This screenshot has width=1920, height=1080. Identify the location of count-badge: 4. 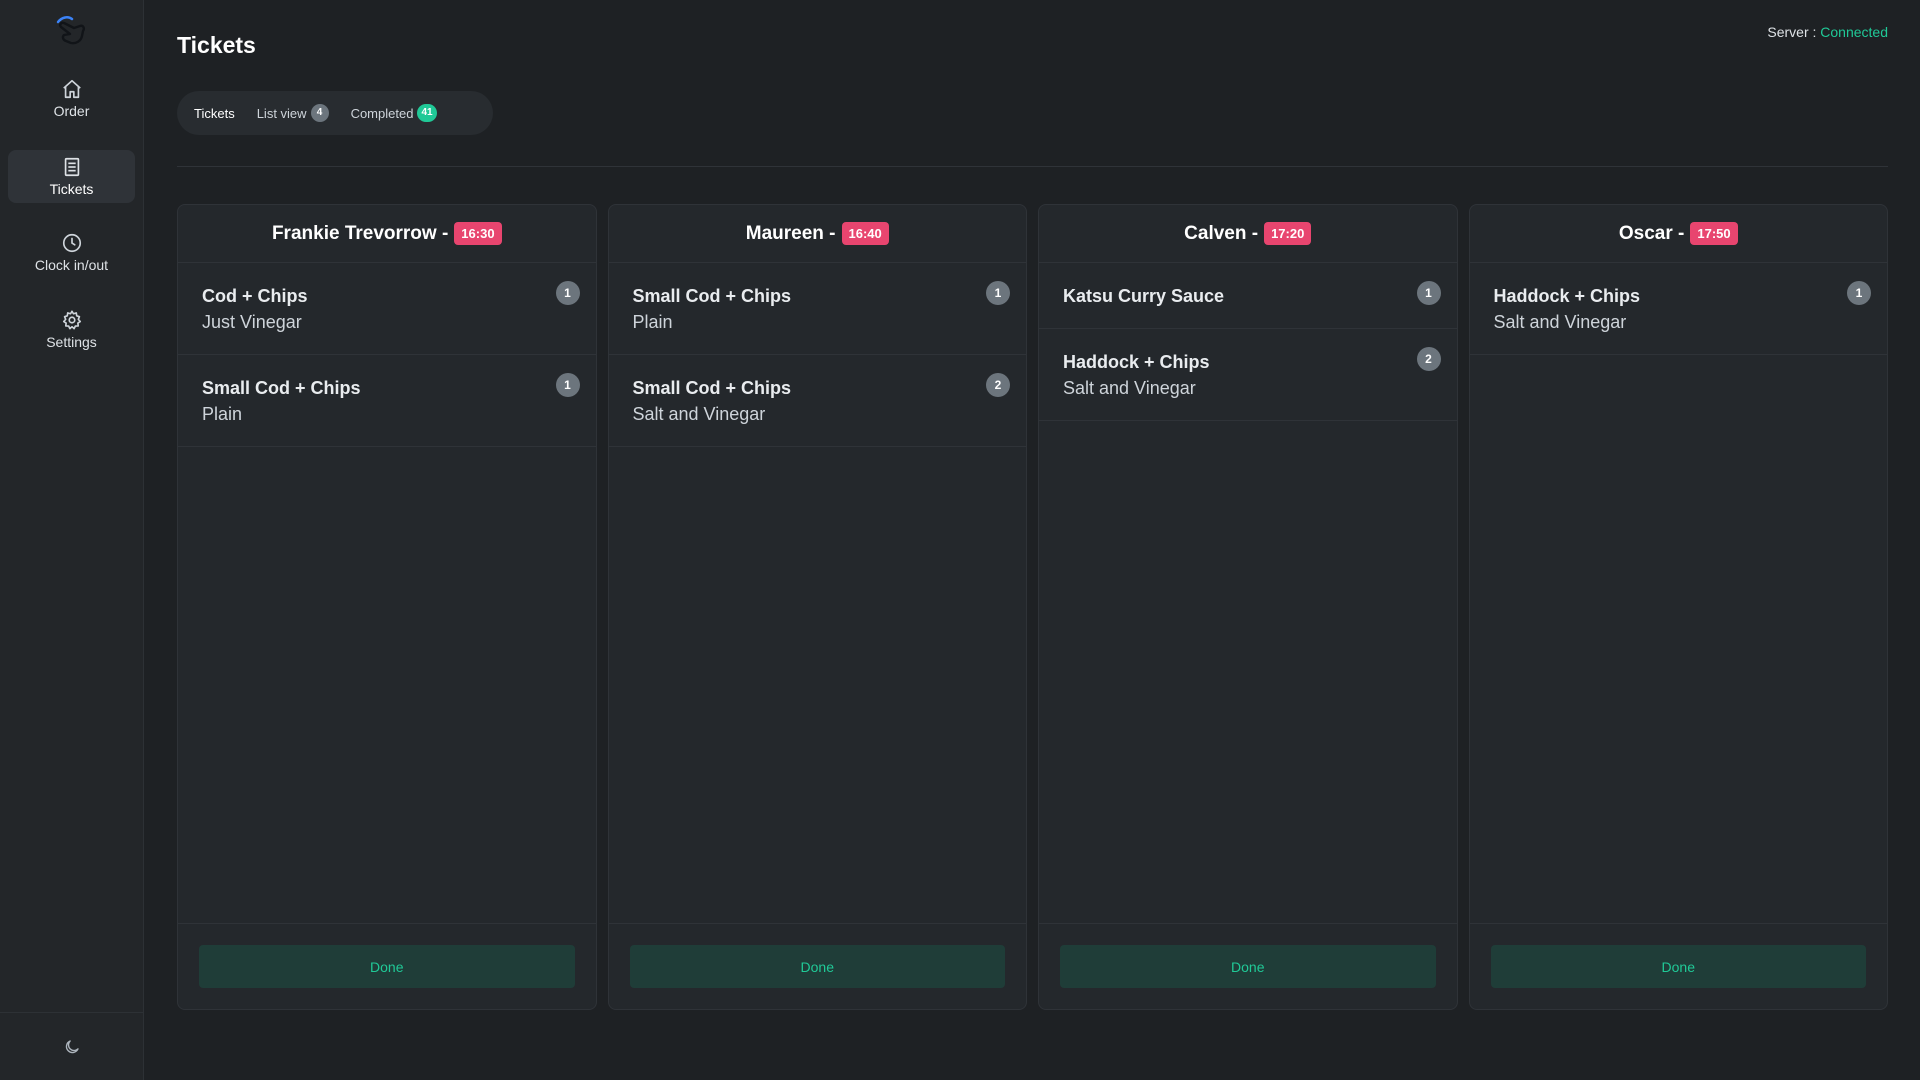
(319, 113).